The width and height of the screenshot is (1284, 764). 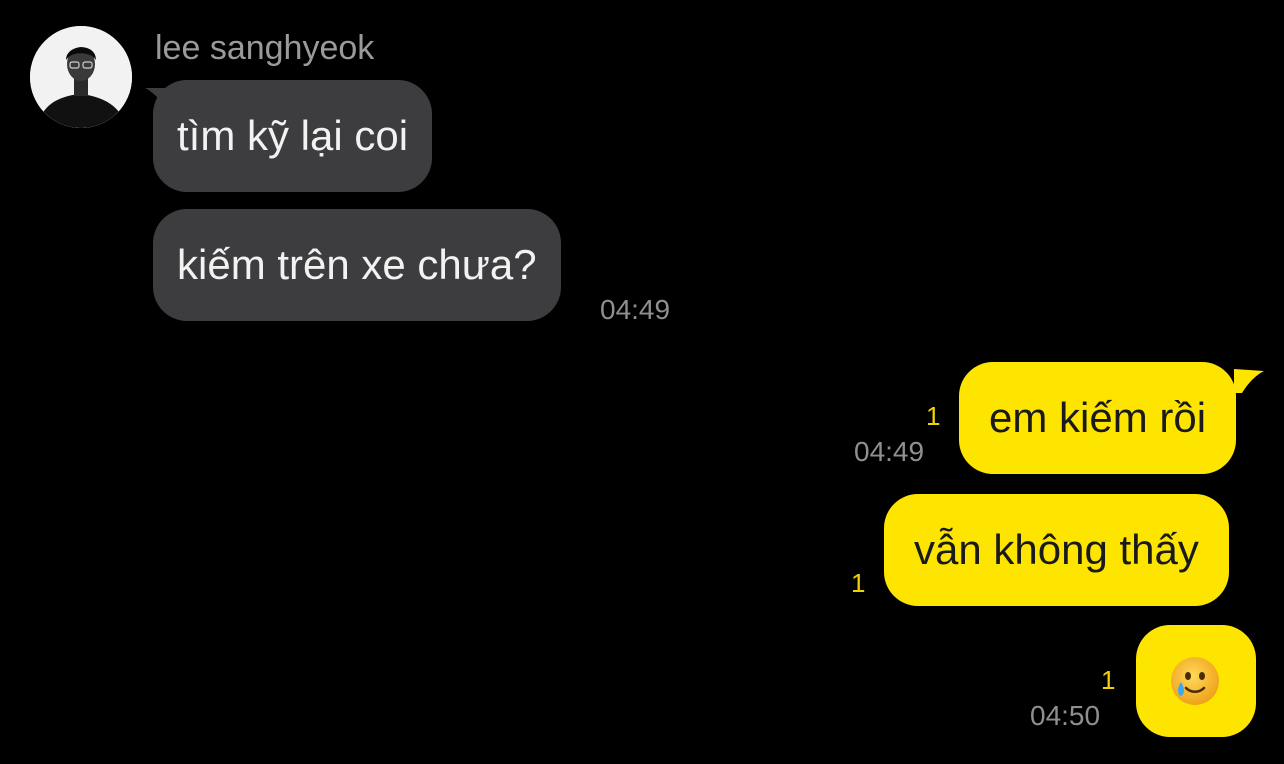 What do you see at coordinates (265, 48) in the screenshot?
I see `sender-name: lee sanghyeok` at bounding box center [265, 48].